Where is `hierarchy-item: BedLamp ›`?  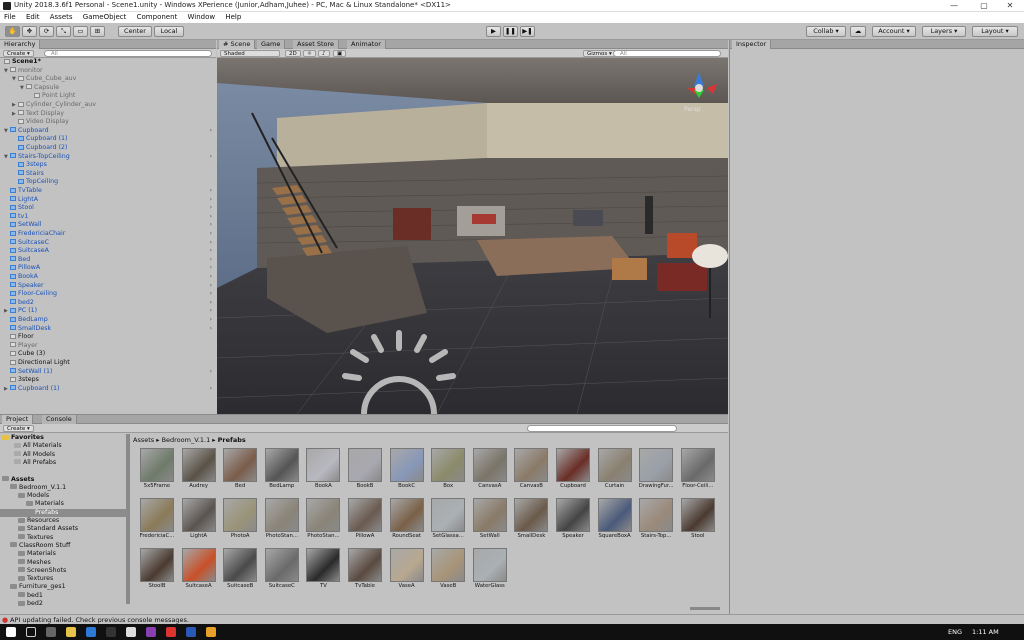 hierarchy-item: BedLamp › is located at coordinates (108, 320).